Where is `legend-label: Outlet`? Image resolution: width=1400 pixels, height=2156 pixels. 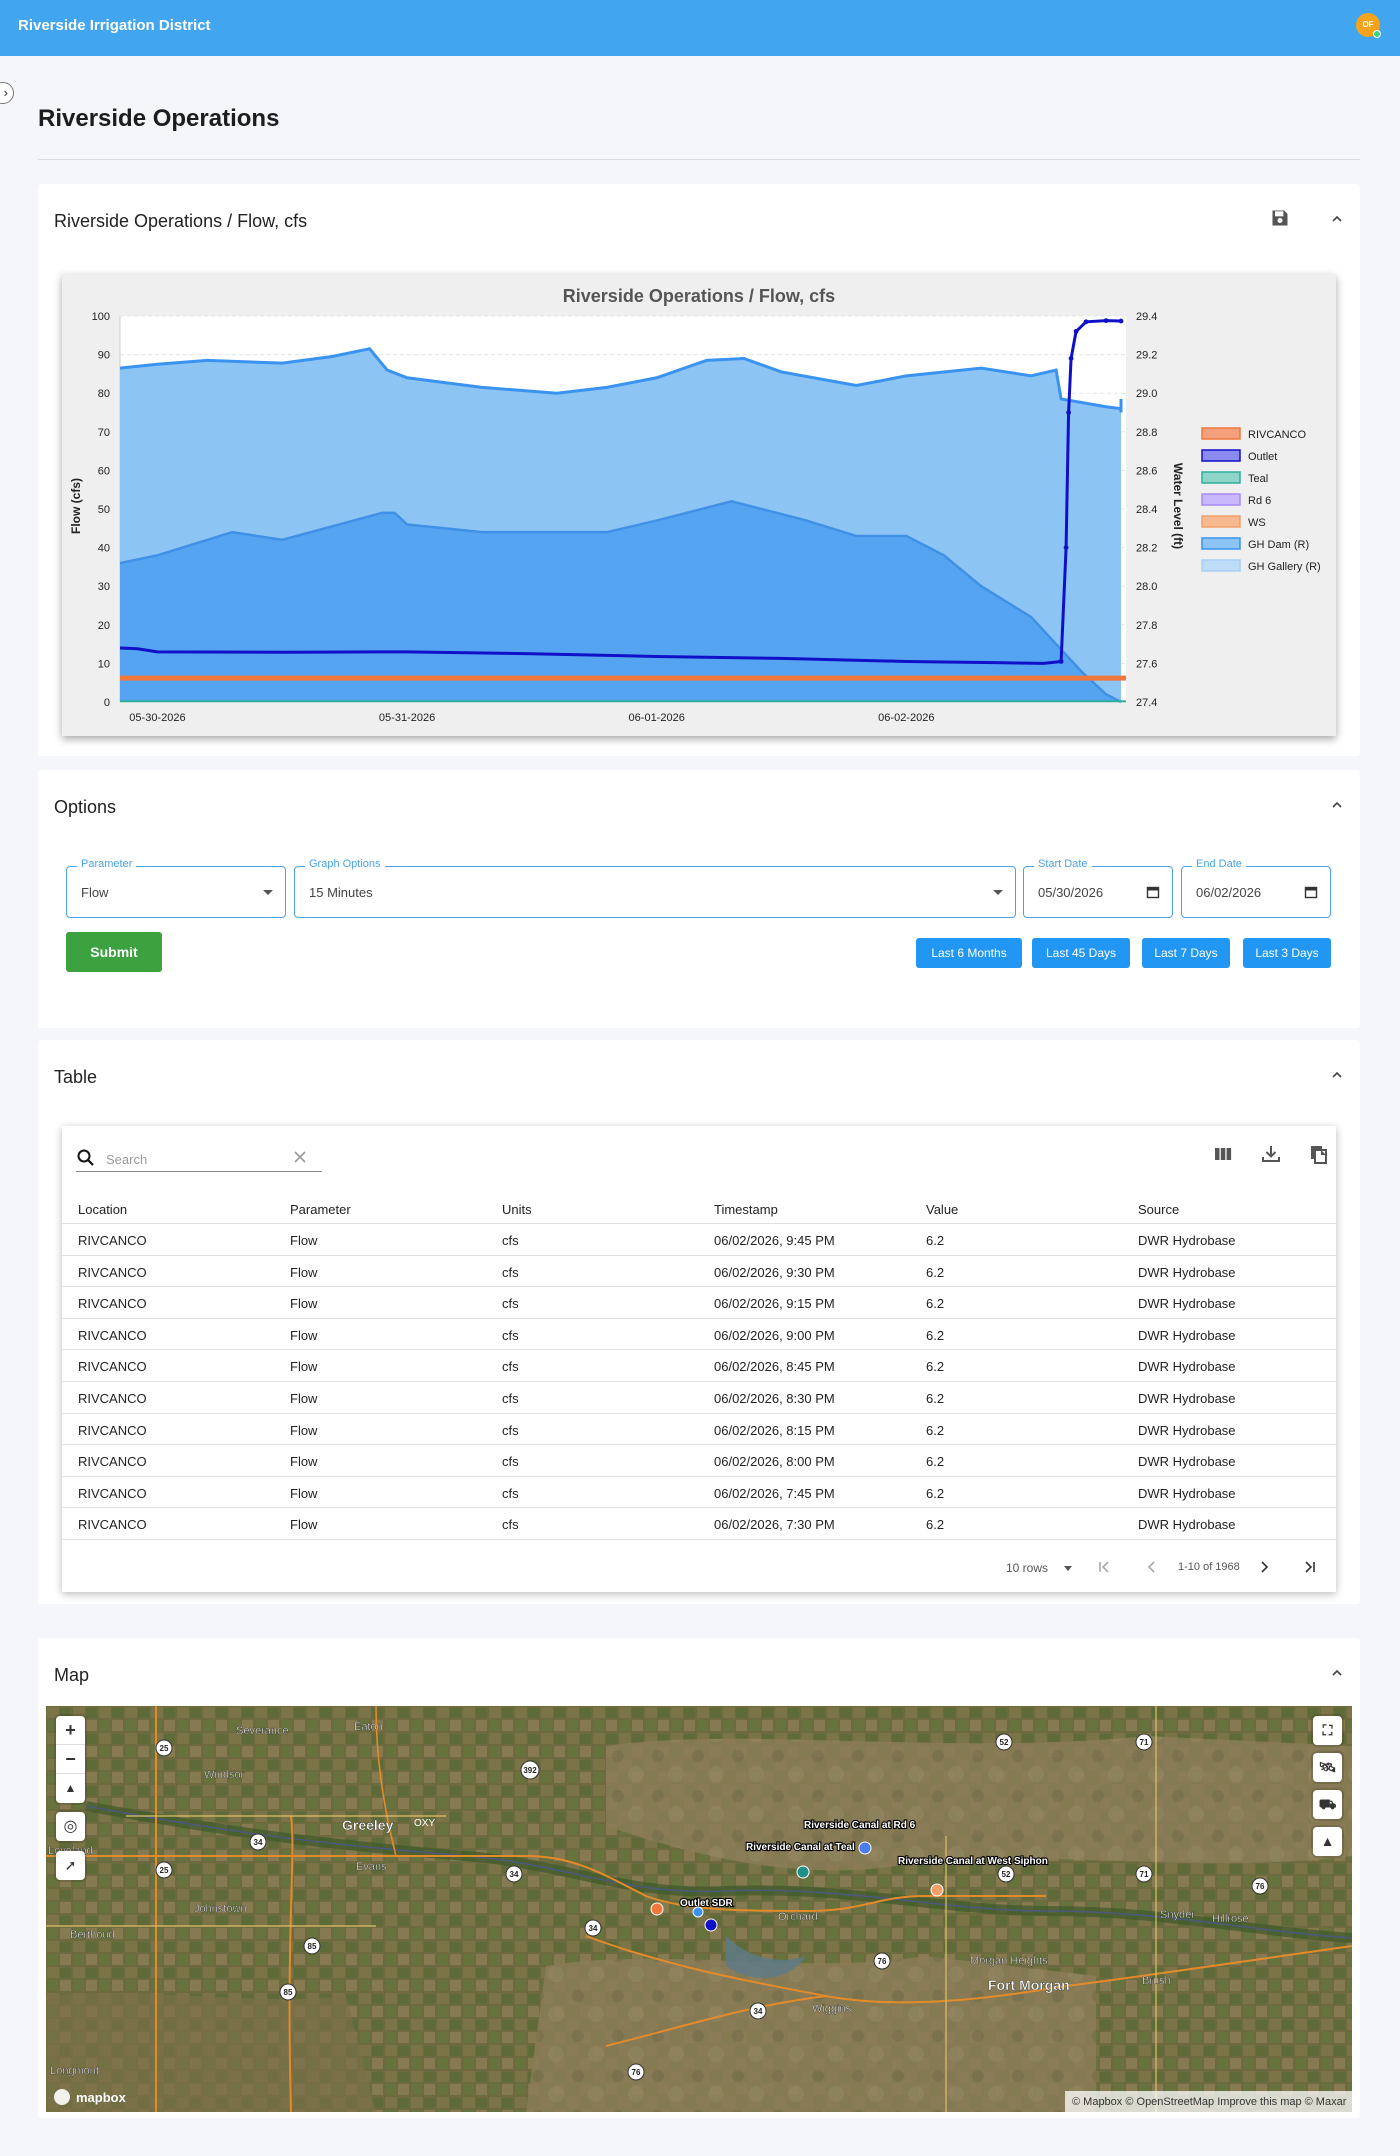
legend-label: Outlet is located at coordinates (1262, 457).